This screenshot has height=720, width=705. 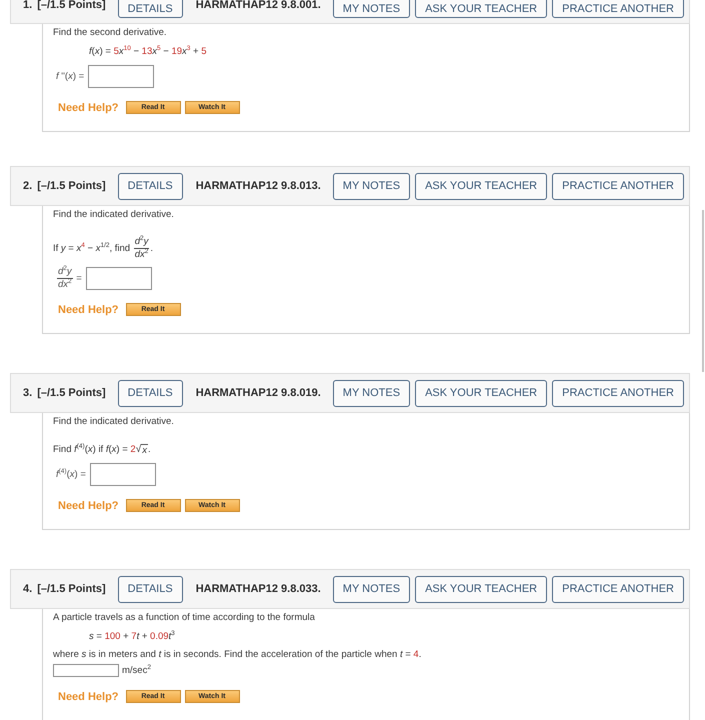 What do you see at coordinates (102, 450) in the screenshot?
I see `question-text: Find f$^{(4)}$(x) if f(x) = 2√x.` at bounding box center [102, 450].